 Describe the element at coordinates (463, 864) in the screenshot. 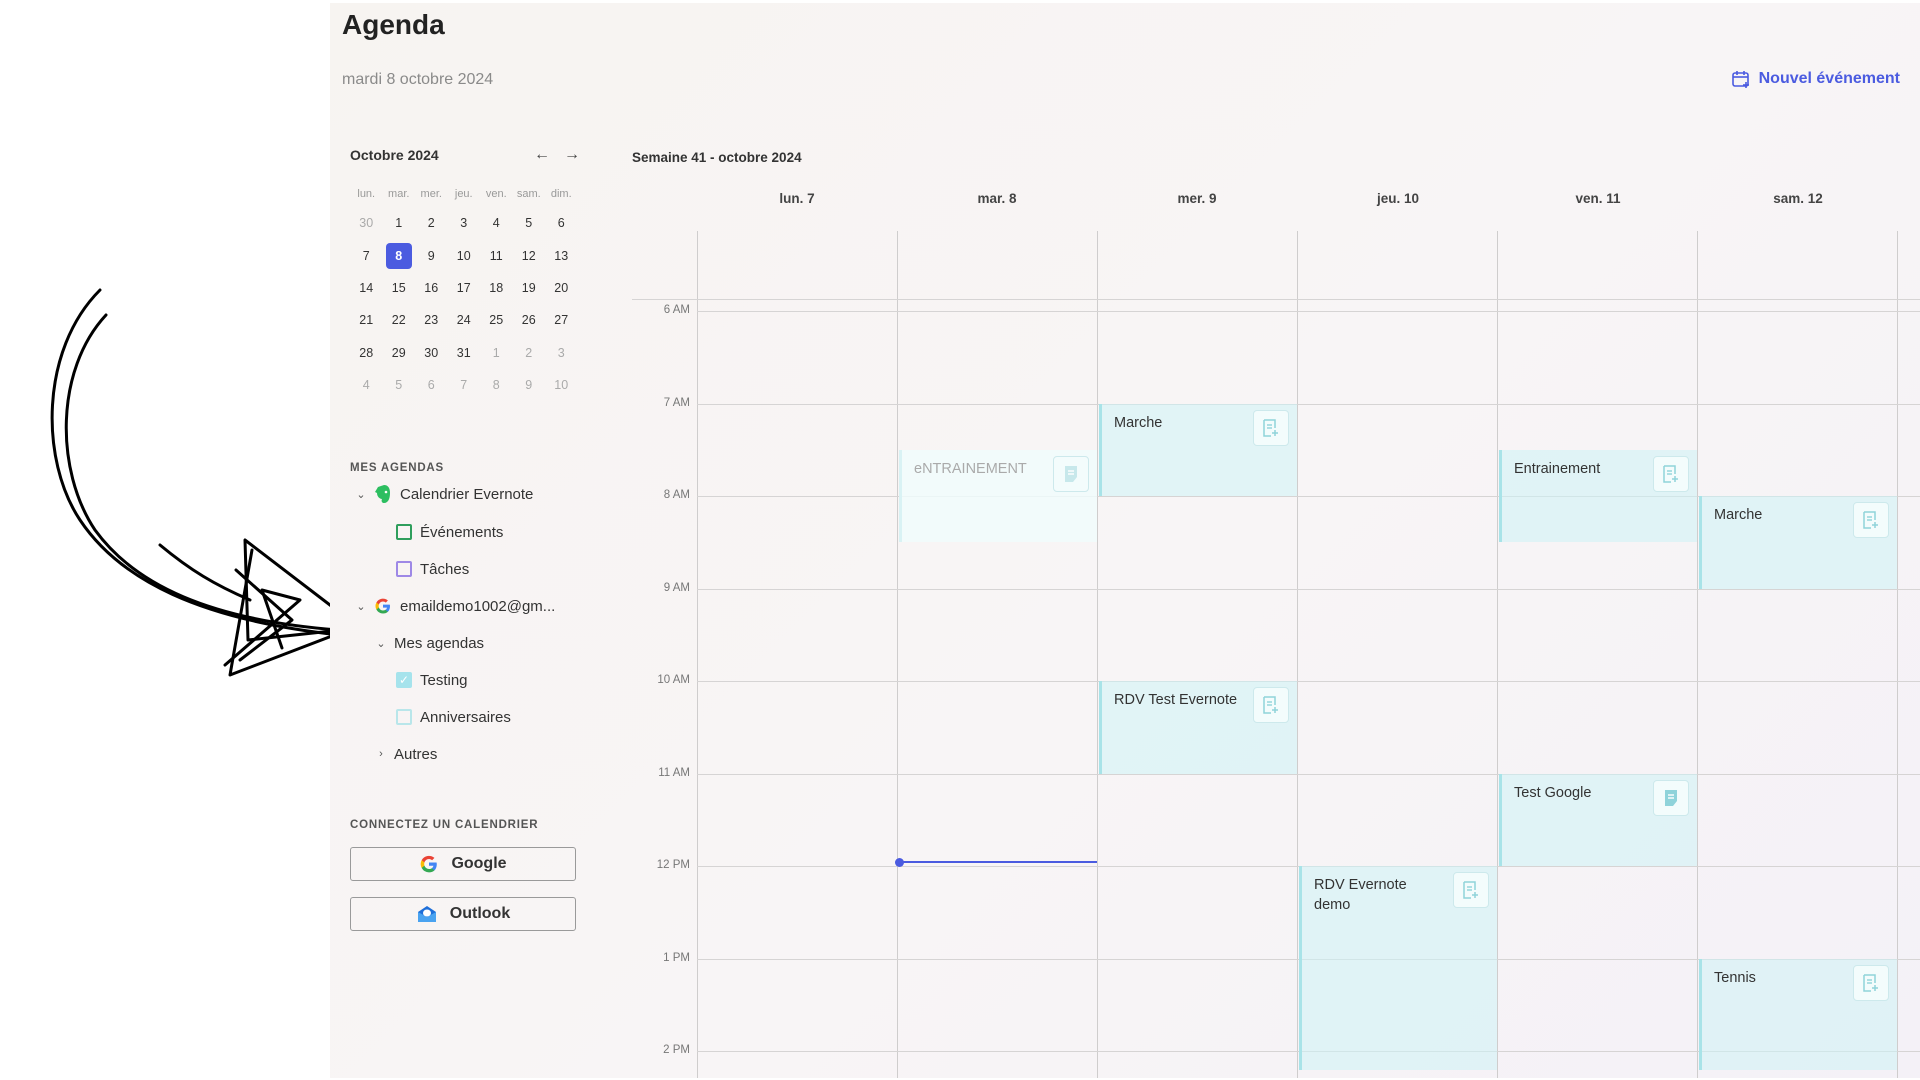

I see `connect-google-button: Google` at that location.